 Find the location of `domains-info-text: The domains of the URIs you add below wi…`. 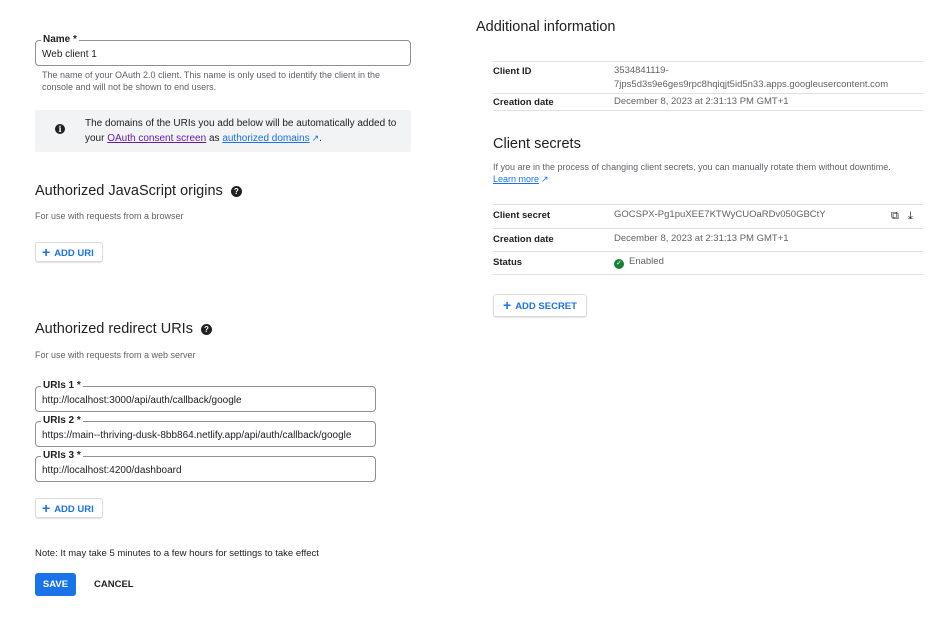

domains-info-text: The domains of the URIs you add below wi… is located at coordinates (242, 131).